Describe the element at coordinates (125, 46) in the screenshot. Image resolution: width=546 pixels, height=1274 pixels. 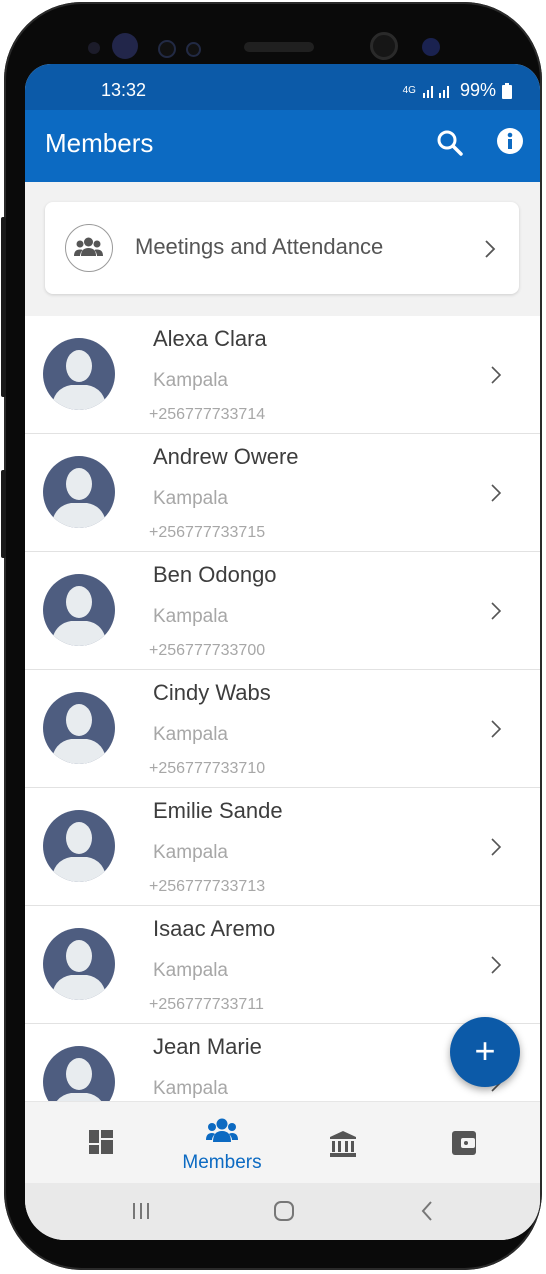
I see `iris-scanner` at that location.